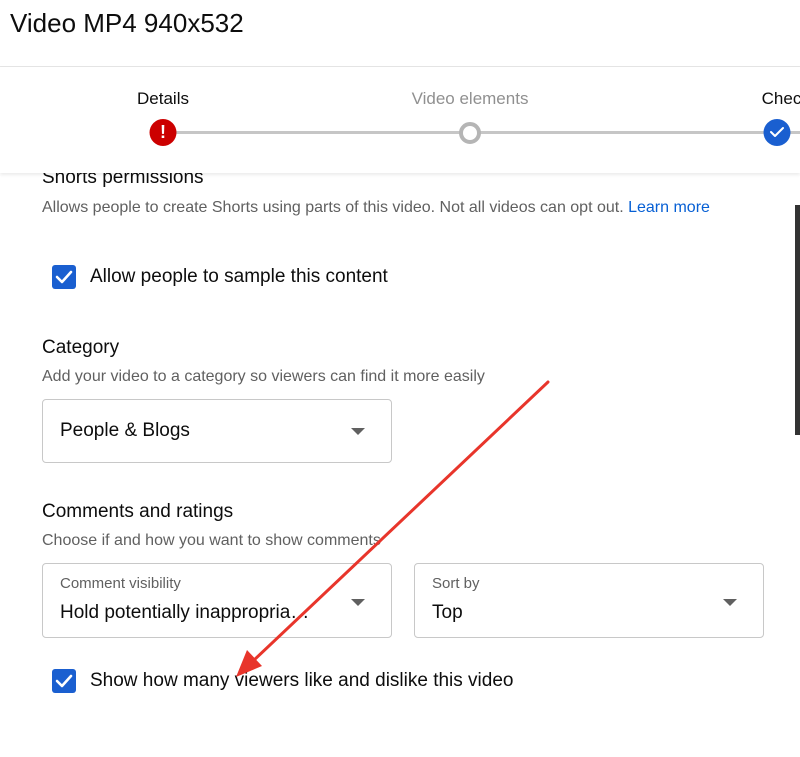 This screenshot has width=800, height=757. What do you see at coordinates (797, 320) in the screenshot?
I see `scrollbar` at bounding box center [797, 320].